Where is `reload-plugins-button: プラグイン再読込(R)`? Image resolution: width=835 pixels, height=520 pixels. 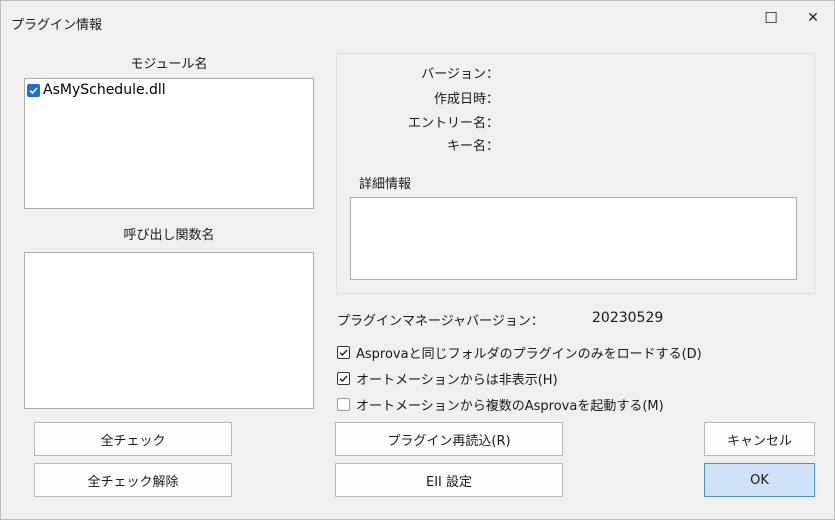 reload-plugins-button: プラグイン再読込(R) is located at coordinates (449, 439).